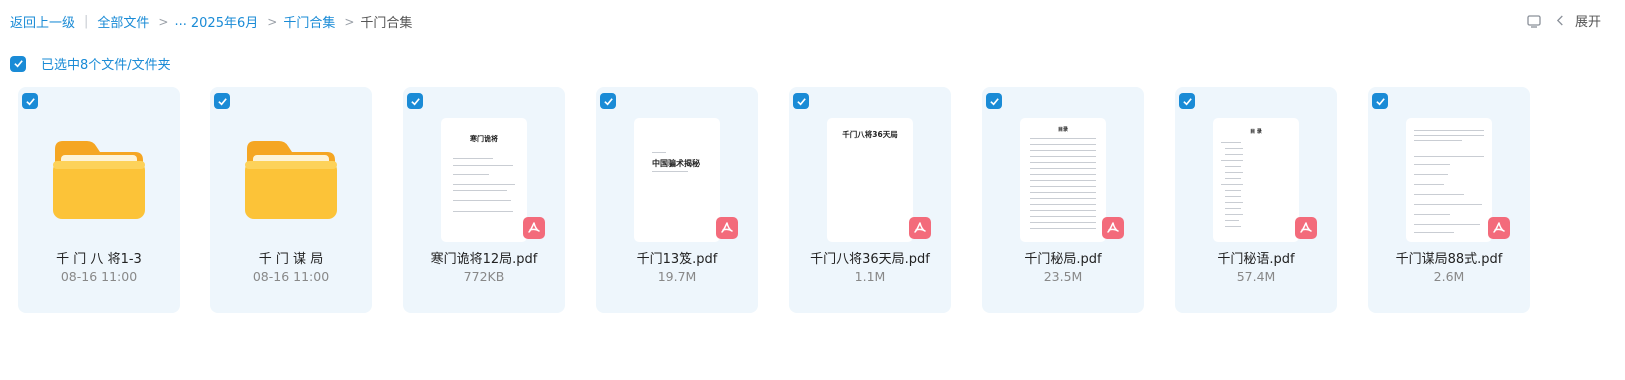  I want to click on back-link: 返回上一级, so click(42, 21).